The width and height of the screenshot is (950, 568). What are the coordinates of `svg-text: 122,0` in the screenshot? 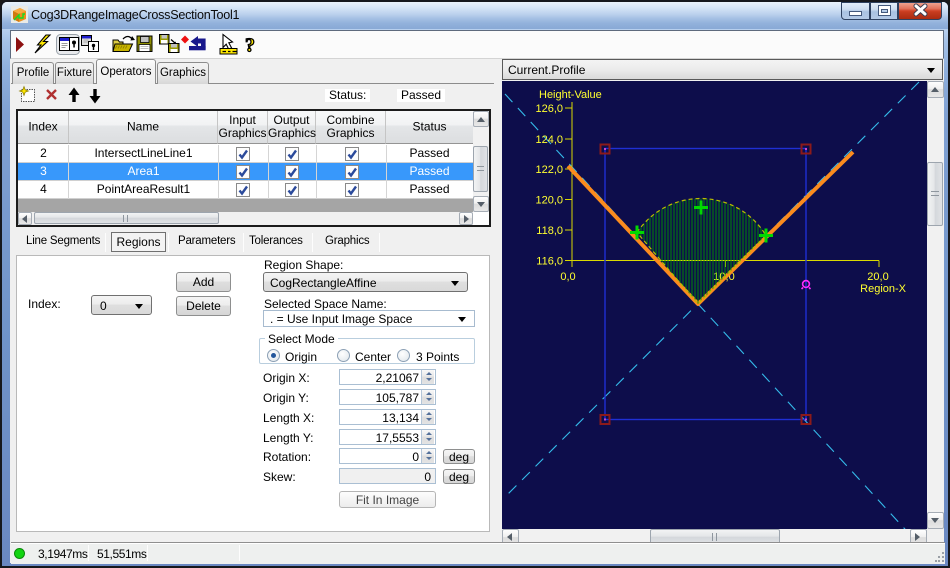 It's located at (549, 170).